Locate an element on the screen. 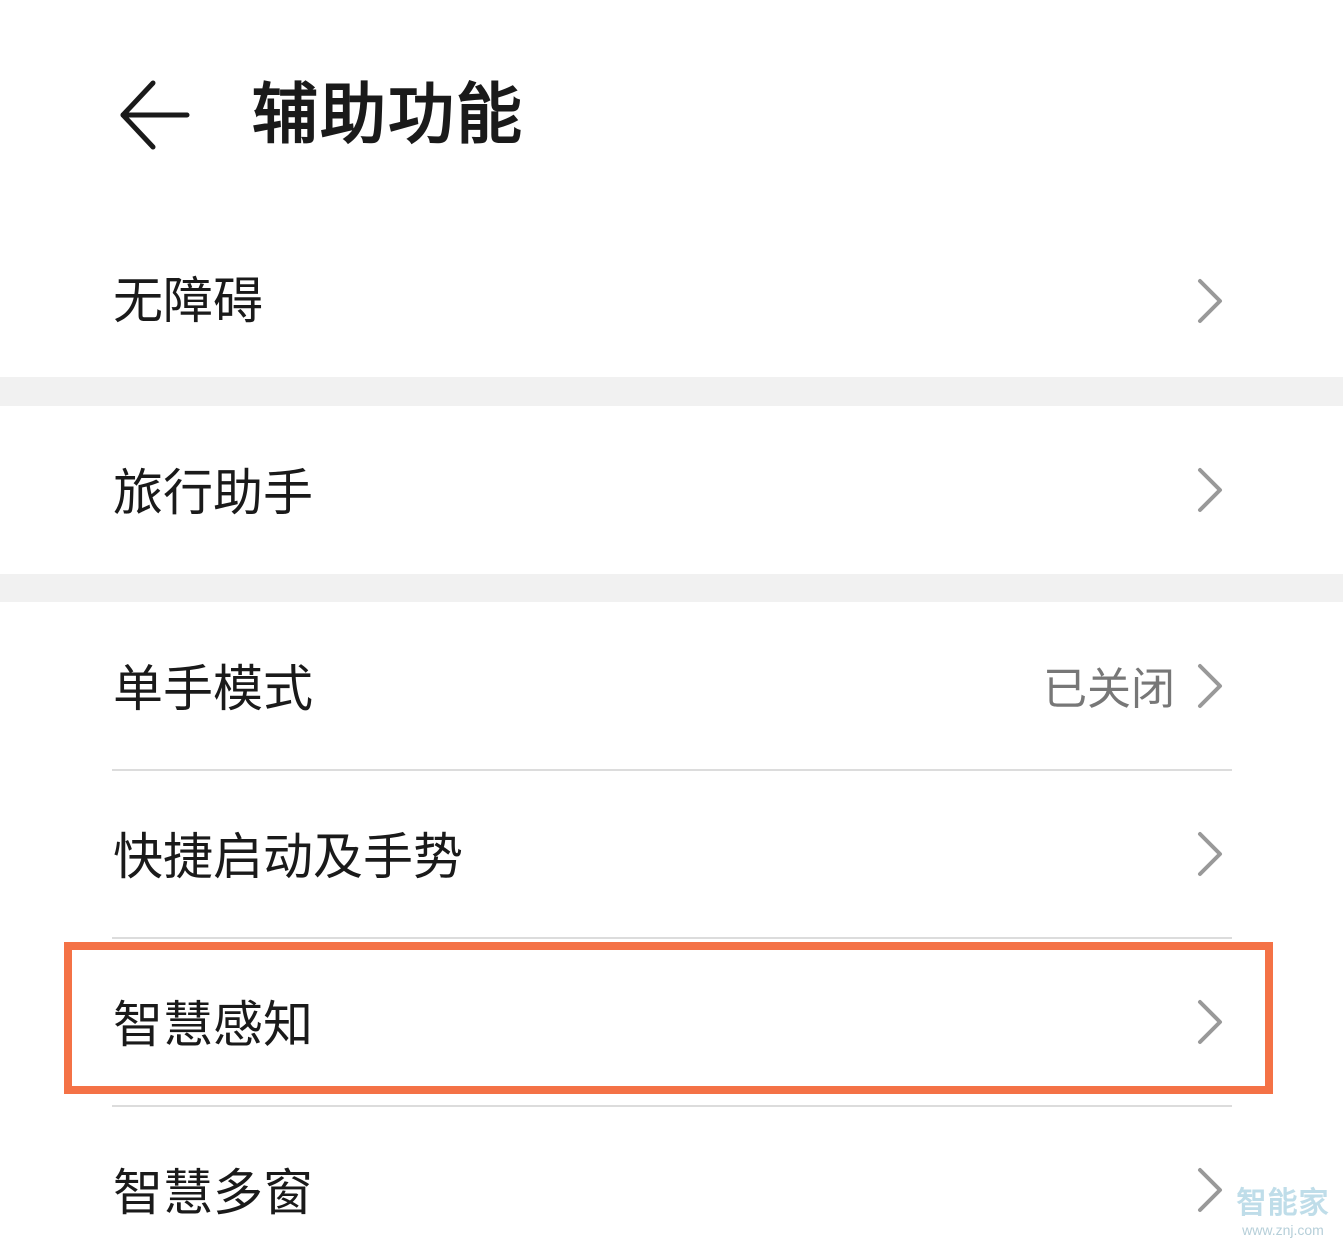 The width and height of the screenshot is (1343, 1250). list-item-label: 快捷启动及手势 is located at coordinates (288, 857).